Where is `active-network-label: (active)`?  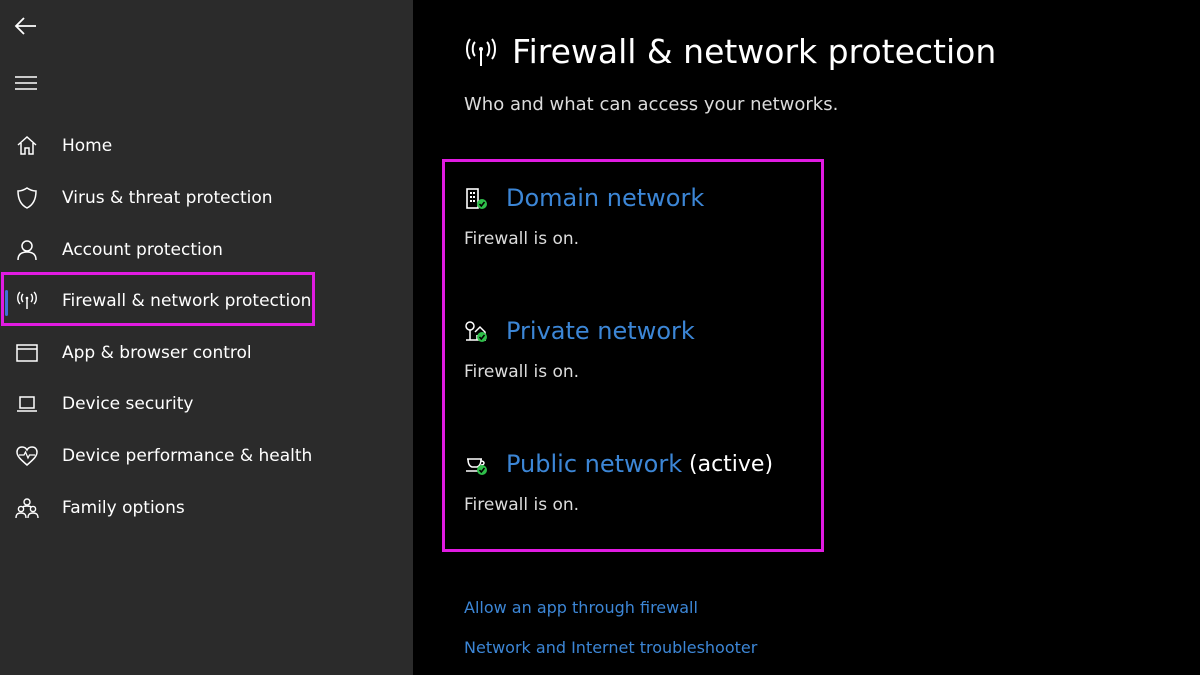
active-network-label: (active) is located at coordinates (731, 464).